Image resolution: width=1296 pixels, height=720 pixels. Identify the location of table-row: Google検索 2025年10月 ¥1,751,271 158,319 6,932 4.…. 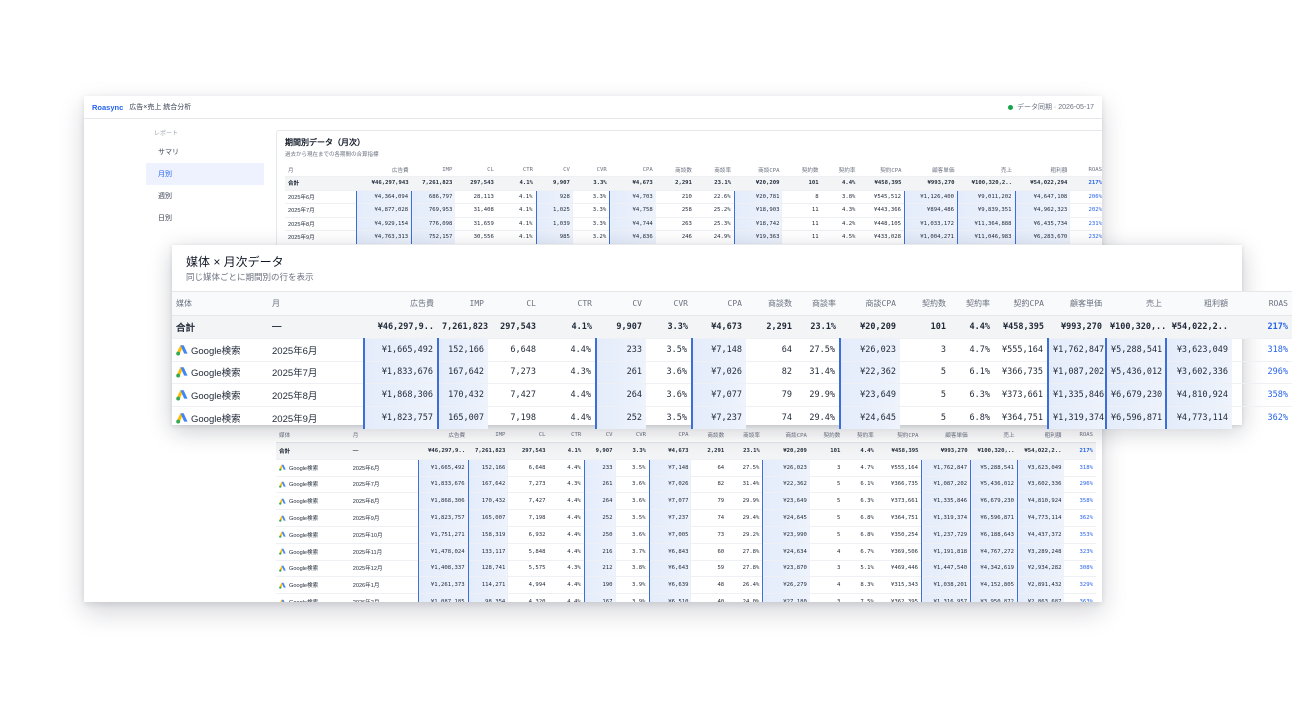
(686, 534).